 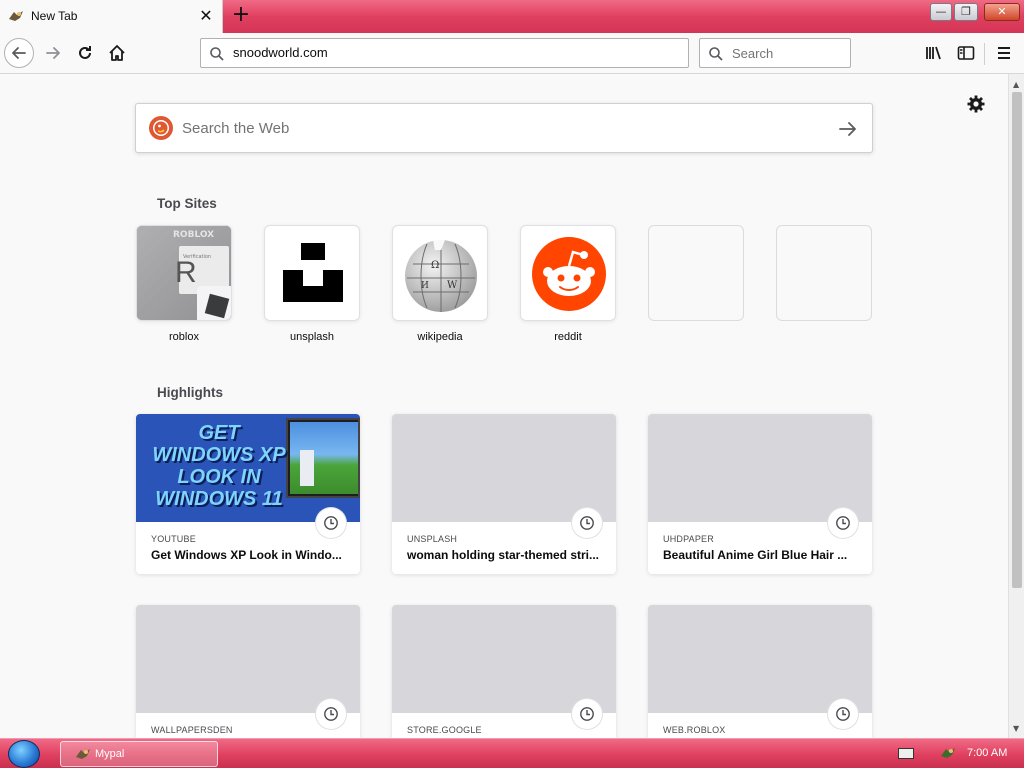 What do you see at coordinates (190, 392) in the screenshot?
I see `highlights-heading: Highlights` at bounding box center [190, 392].